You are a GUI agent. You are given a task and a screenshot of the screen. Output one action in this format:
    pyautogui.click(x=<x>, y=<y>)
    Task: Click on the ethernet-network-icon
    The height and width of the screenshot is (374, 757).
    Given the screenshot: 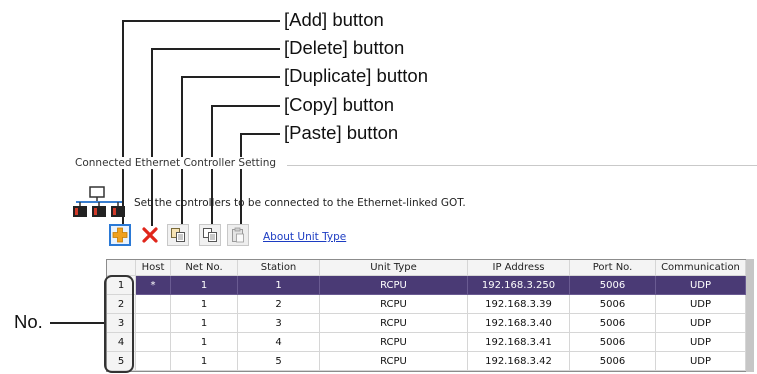 What is the action you would take?
    pyautogui.click(x=100, y=202)
    